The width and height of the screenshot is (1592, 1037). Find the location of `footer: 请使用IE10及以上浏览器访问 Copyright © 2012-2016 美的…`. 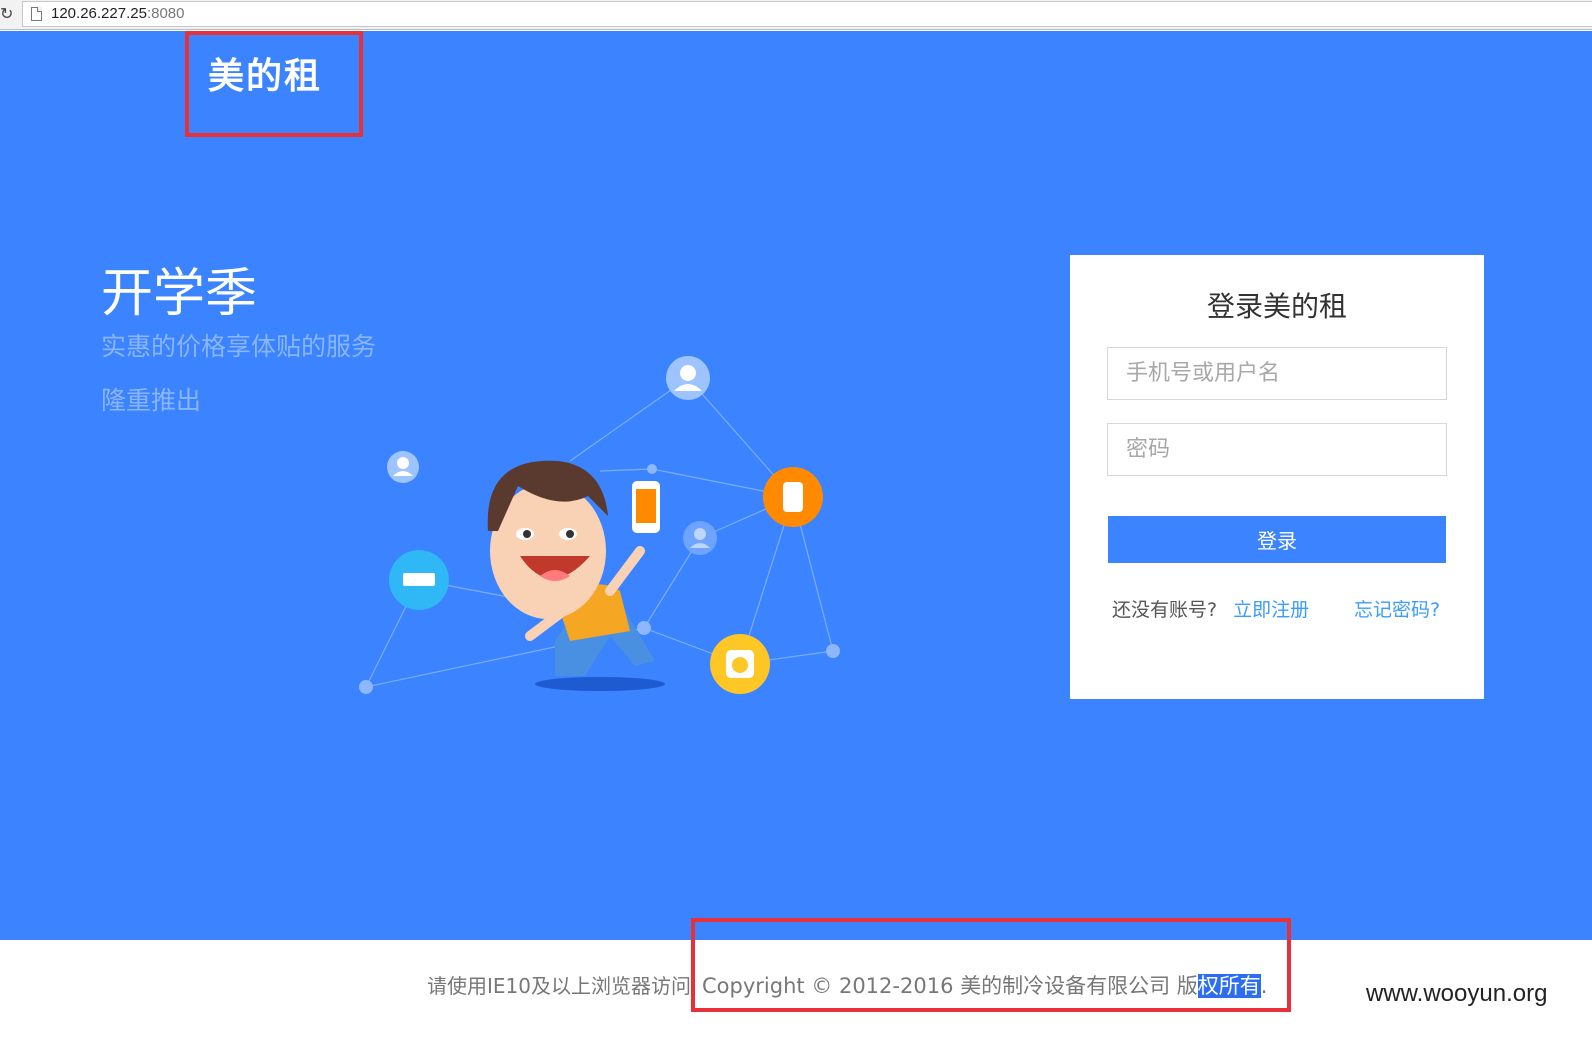

footer: 请使用IE10及以上浏览器访问 Copyright © 2012-2016 美的… is located at coordinates (796, 977).